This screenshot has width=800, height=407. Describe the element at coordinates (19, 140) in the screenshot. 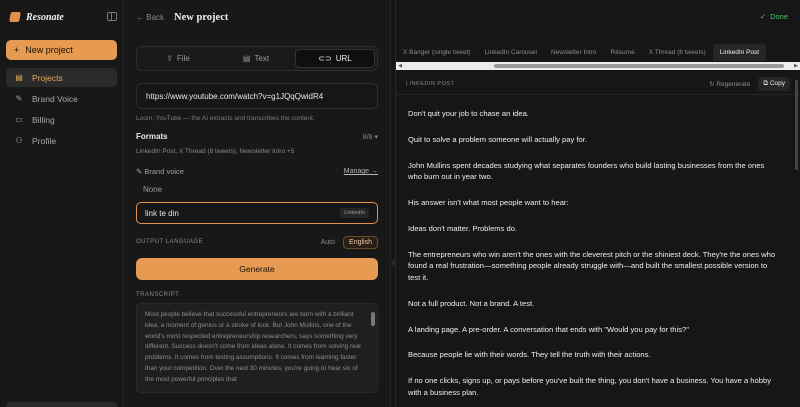

I see `user-icon: ⚇` at that location.